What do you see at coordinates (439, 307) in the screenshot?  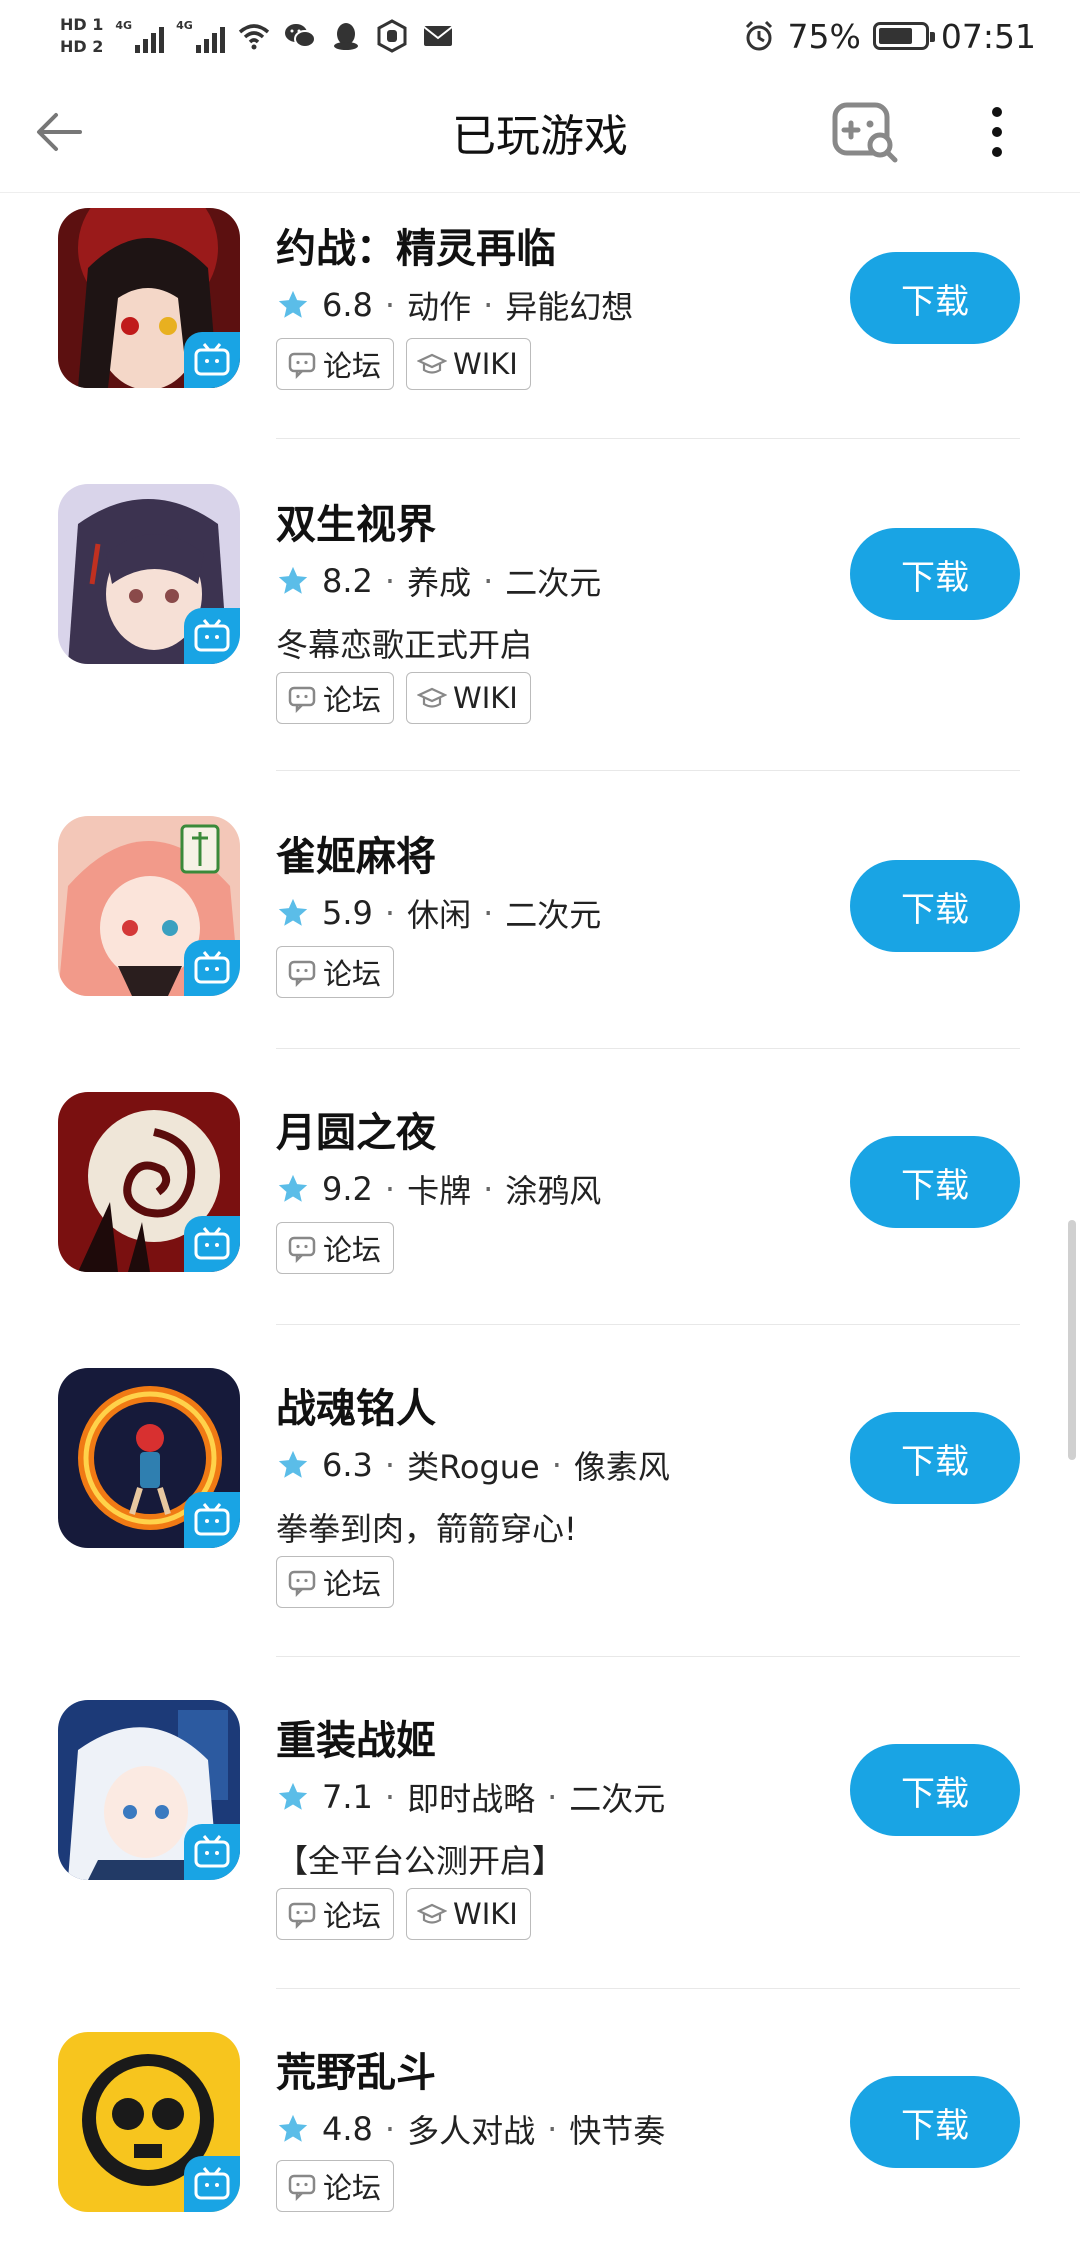 I see `category-tag: 动作` at bounding box center [439, 307].